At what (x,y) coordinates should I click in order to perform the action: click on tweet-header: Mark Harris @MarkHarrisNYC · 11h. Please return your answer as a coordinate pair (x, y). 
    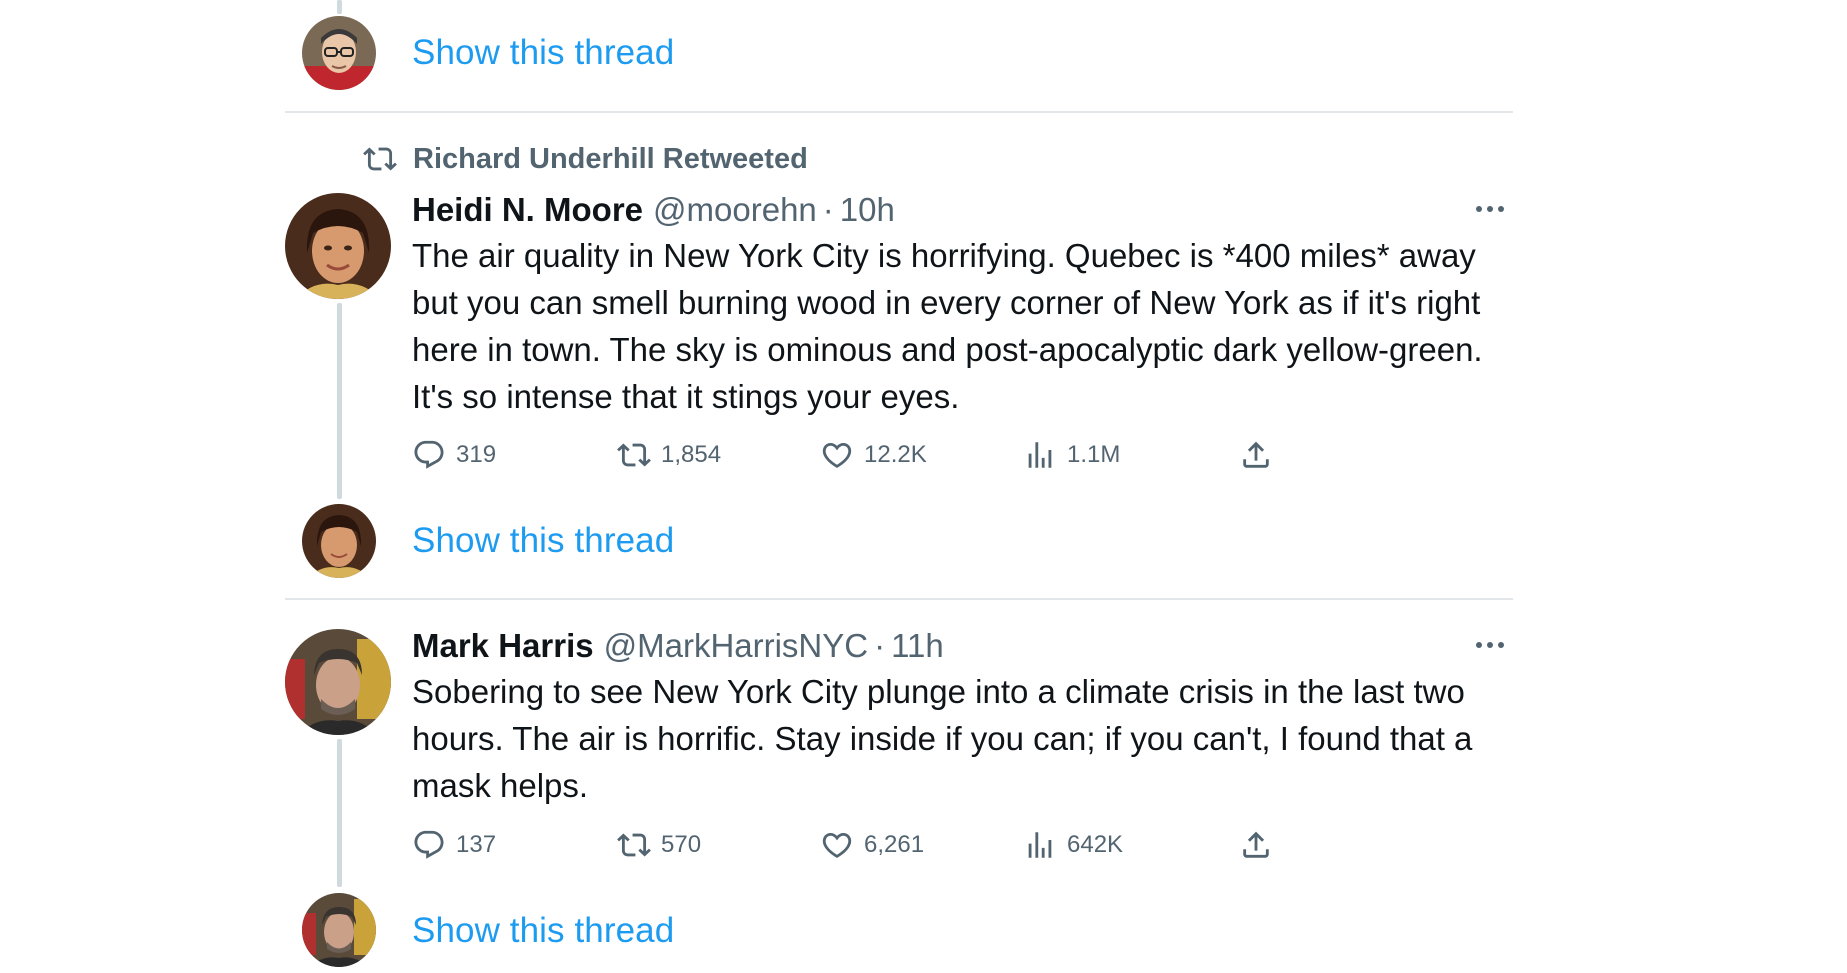
    Looking at the image, I should click on (678, 646).